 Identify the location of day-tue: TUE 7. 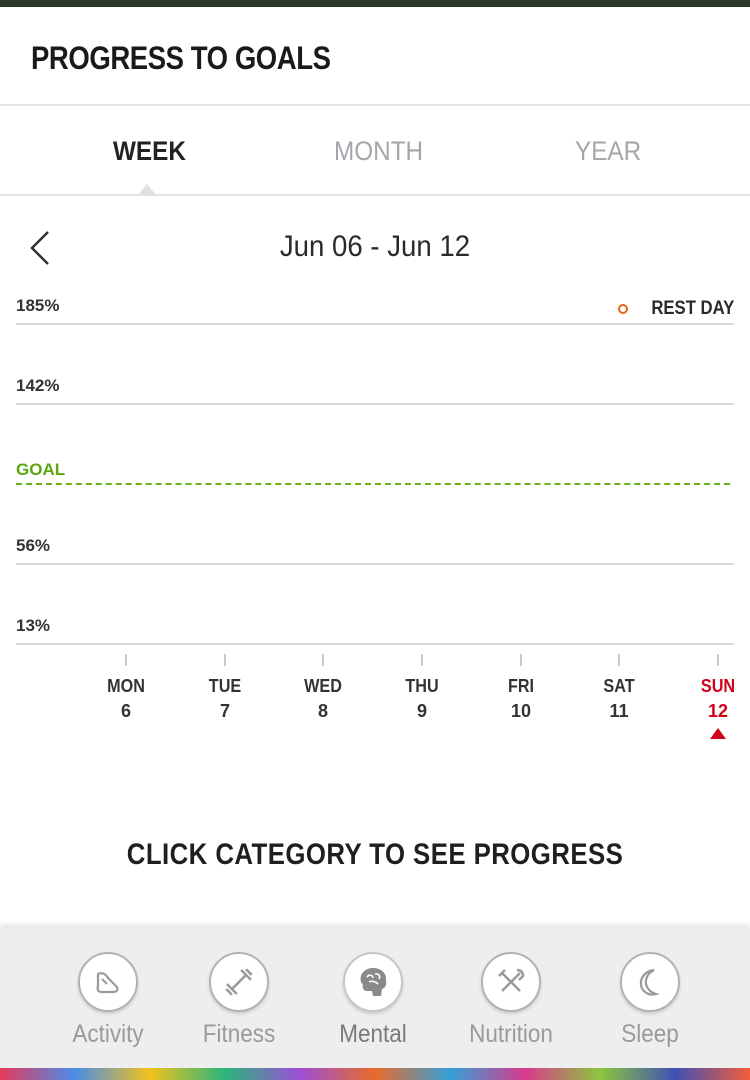
(225, 688).